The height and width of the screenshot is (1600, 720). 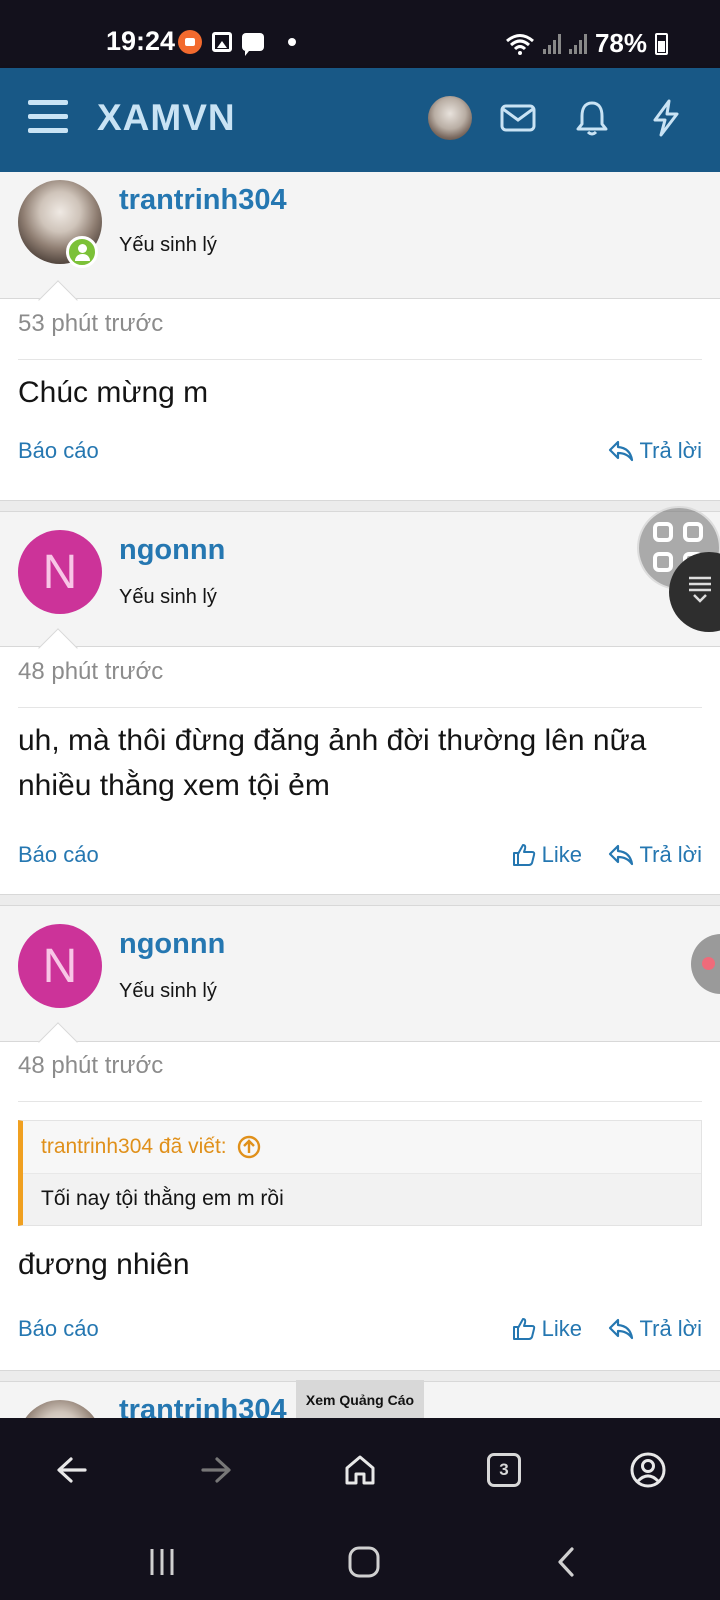 I want to click on status-time: 19:24, so click(x=141, y=41).